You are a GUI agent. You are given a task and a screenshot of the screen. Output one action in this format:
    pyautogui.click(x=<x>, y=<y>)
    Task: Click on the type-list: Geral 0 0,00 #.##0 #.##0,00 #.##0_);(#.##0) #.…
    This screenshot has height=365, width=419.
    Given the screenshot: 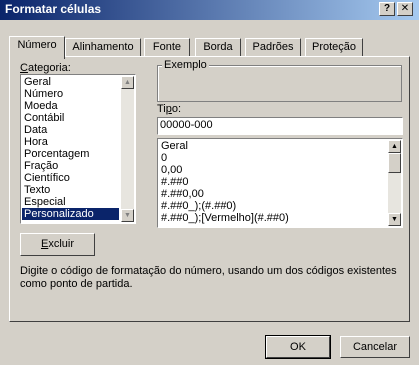 What is the action you would take?
    pyautogui.click(x=273, y=182)
    